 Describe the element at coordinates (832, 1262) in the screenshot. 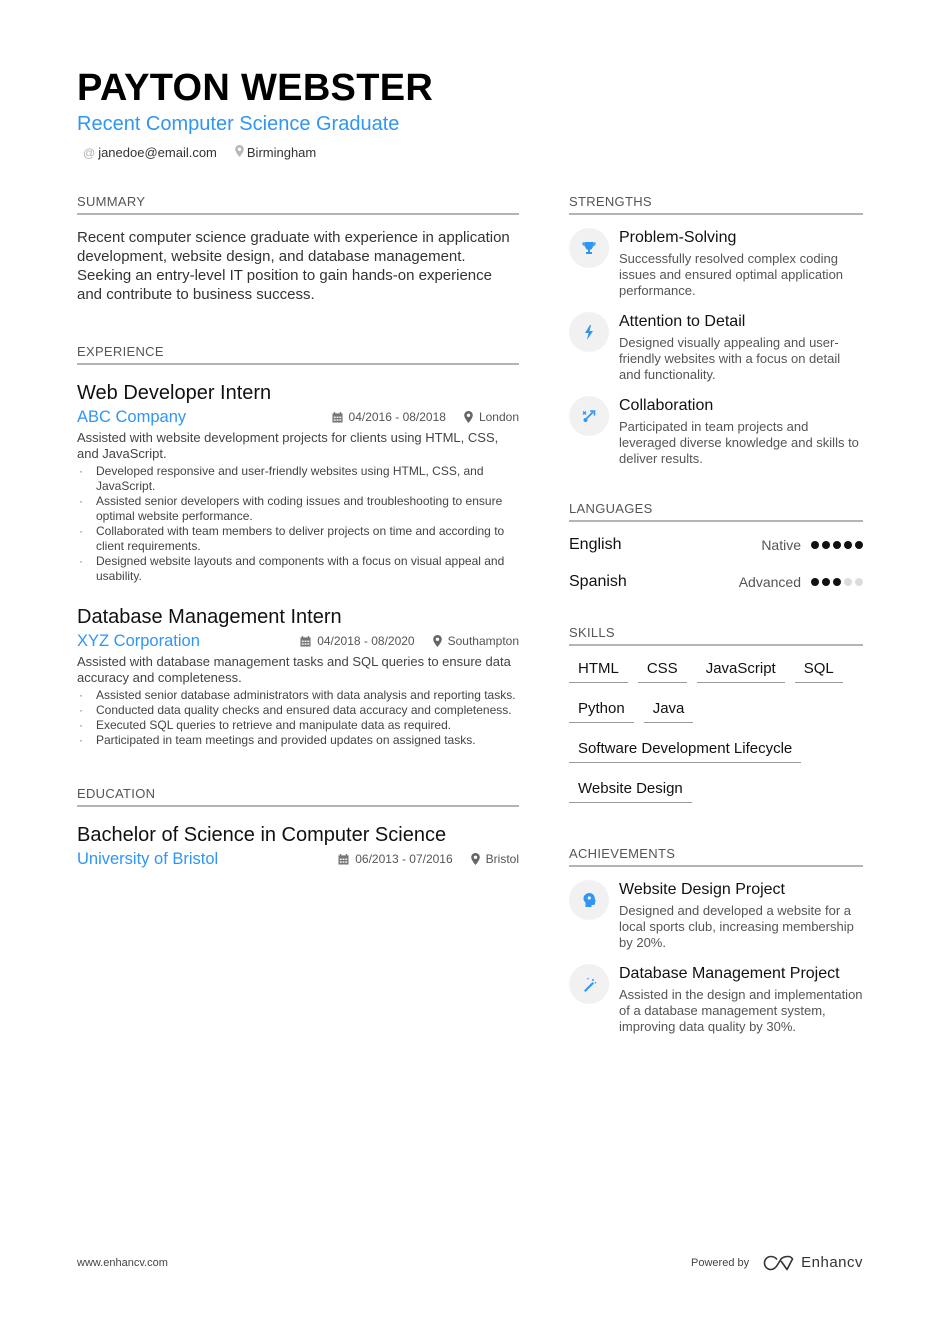

I see `brand-name: Enhancv` at that location.